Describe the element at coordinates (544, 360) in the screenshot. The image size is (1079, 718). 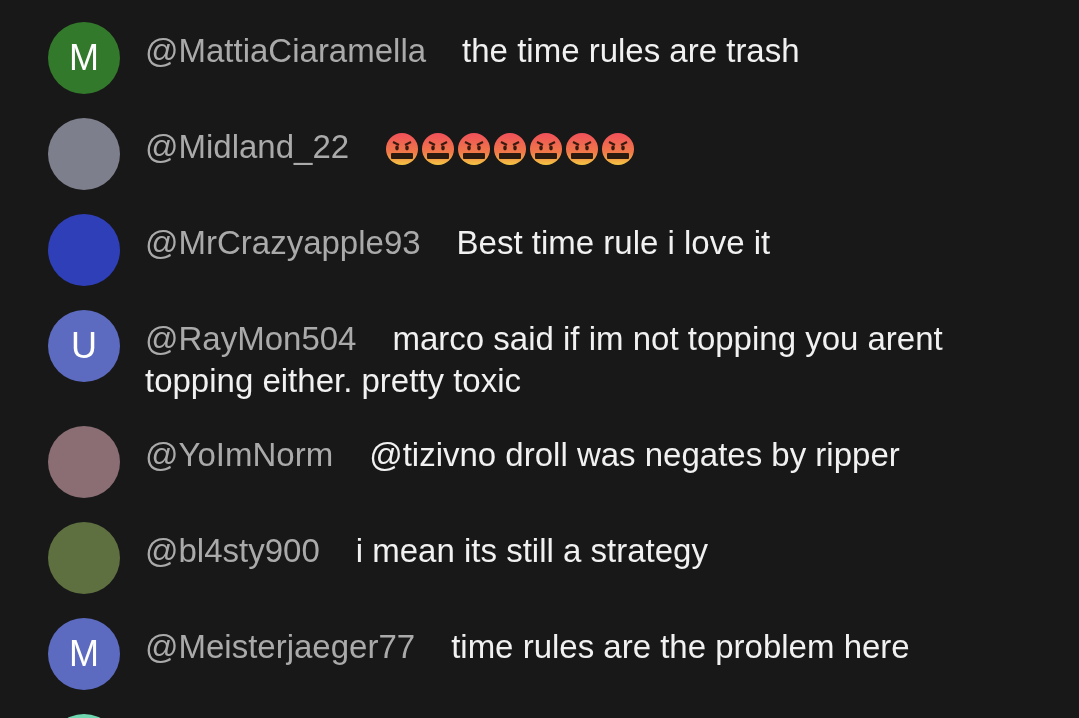
I see `chat-message: @RayMon504 marco said if im not topping you arent topping either. pretty toxic` at that location.